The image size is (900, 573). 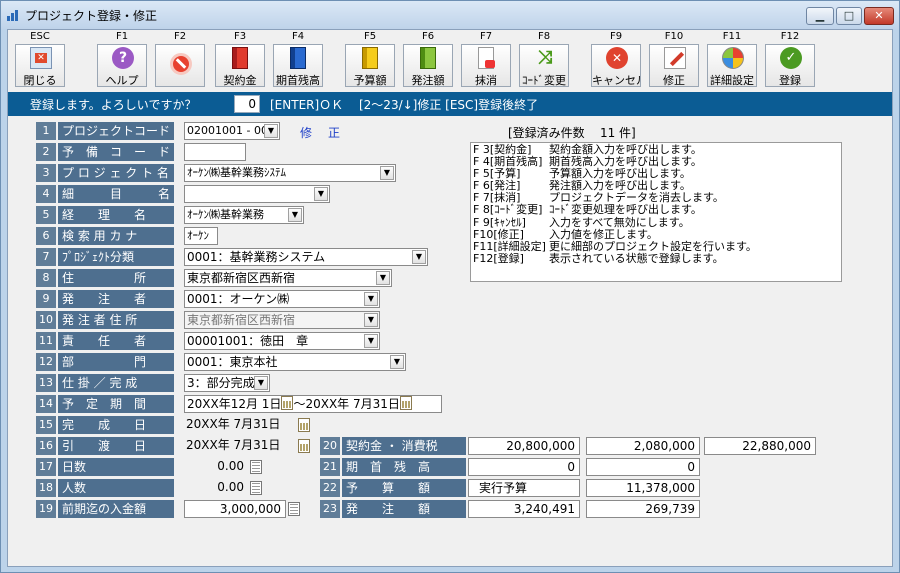 I want to click on detail-settings-button: 詳細設定, so click(x=732, y=65).